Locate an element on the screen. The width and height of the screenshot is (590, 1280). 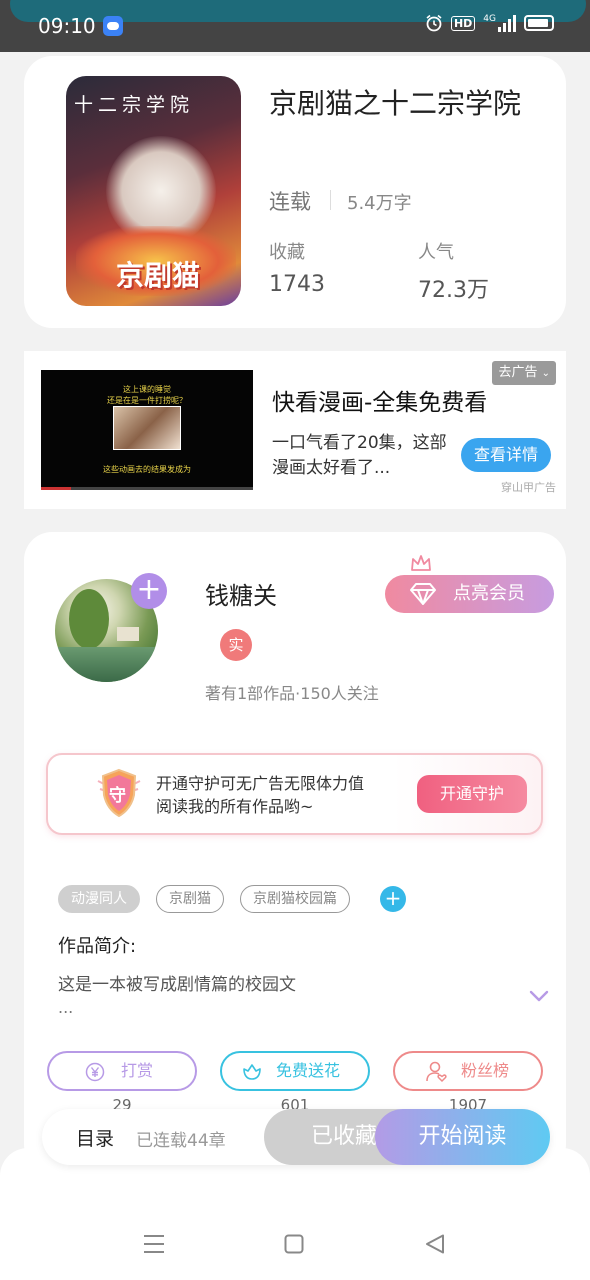
app-notification-icon is located at coordinates (113, 26).